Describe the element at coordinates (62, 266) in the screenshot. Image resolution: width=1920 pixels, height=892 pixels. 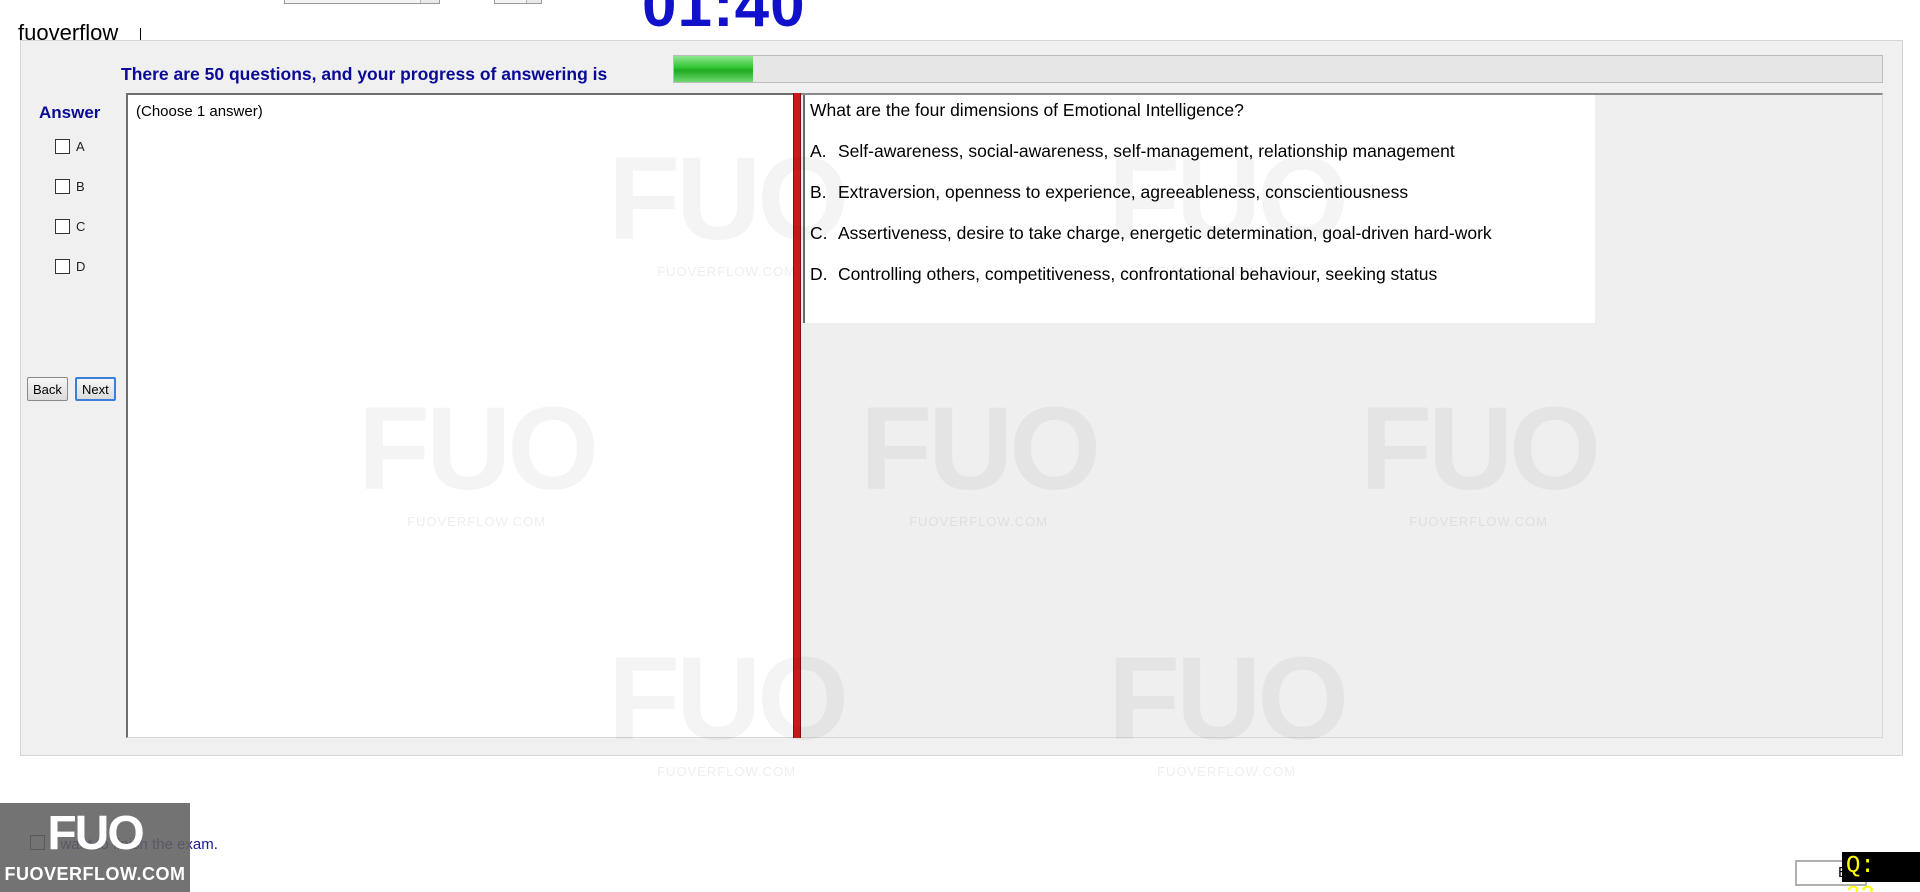
I see `checkbox-d` at that location.